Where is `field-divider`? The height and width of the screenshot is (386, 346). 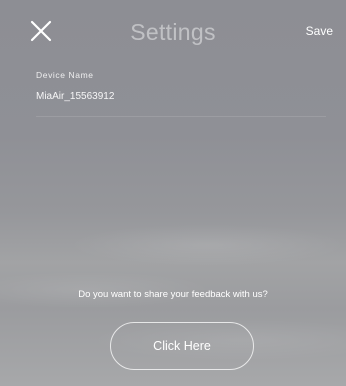
field-divider is located at coordinates (181, 116).